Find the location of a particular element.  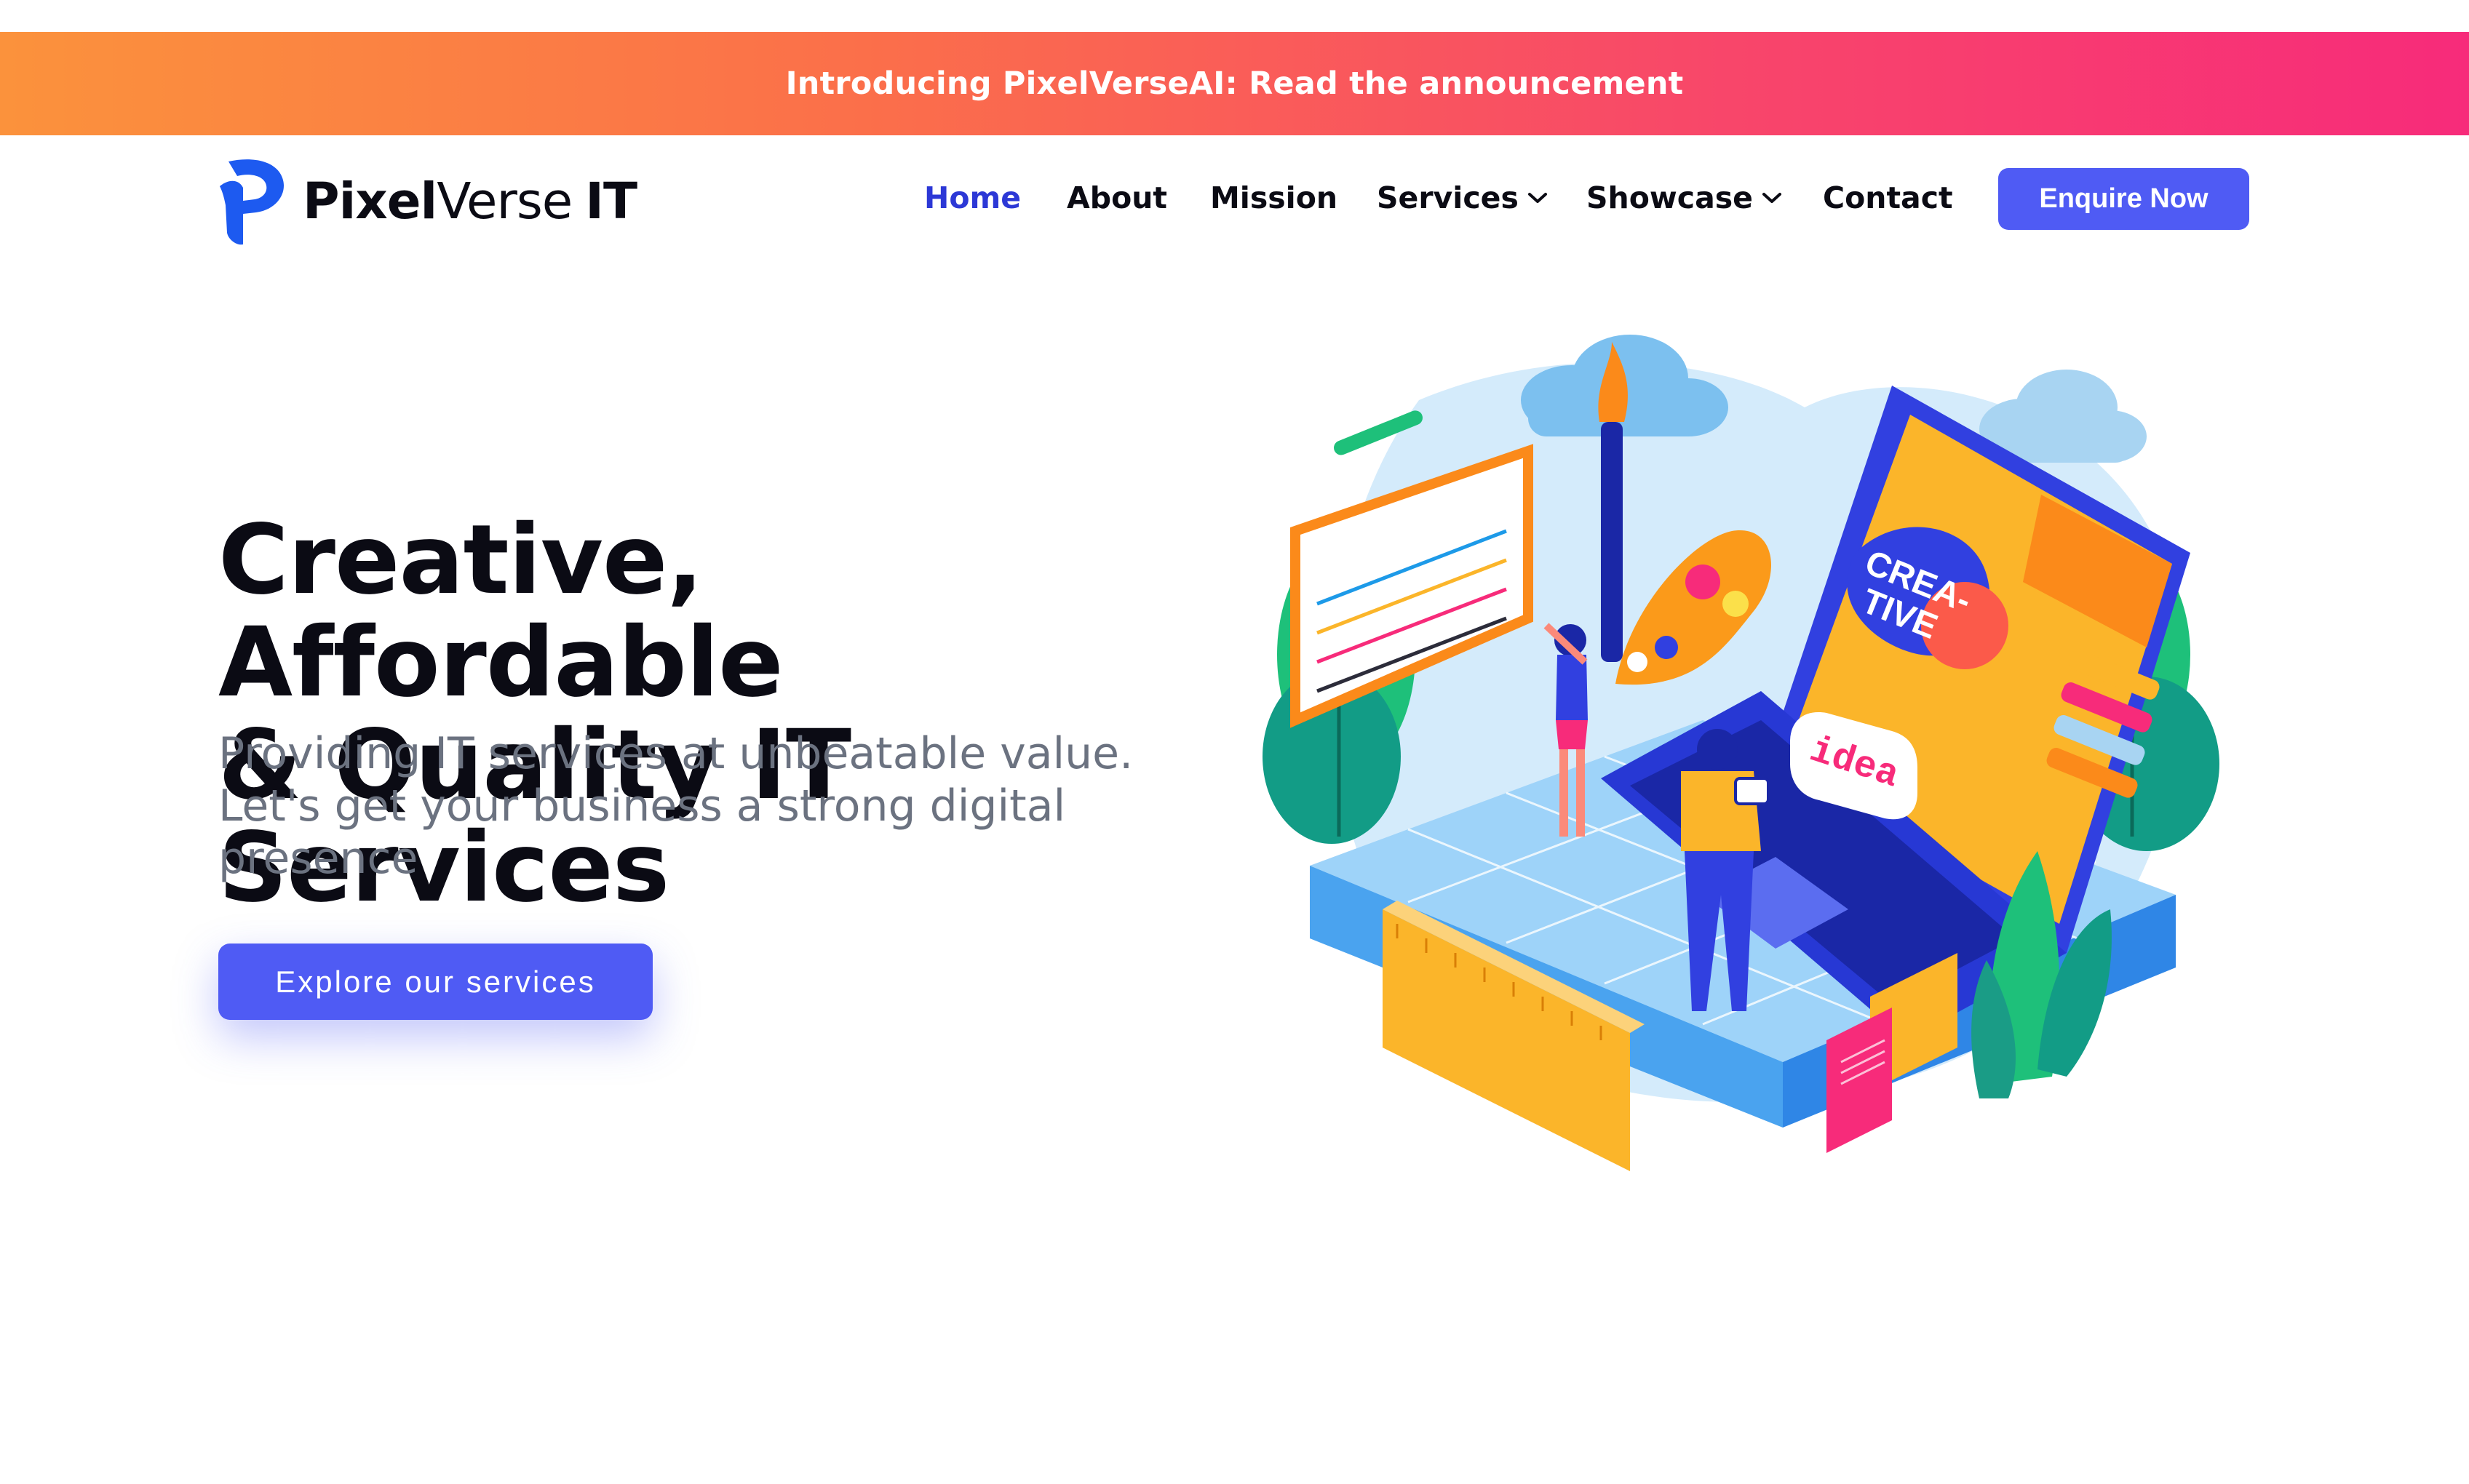

brand-name-part1: Pixel is located at coordinates (370, 201).